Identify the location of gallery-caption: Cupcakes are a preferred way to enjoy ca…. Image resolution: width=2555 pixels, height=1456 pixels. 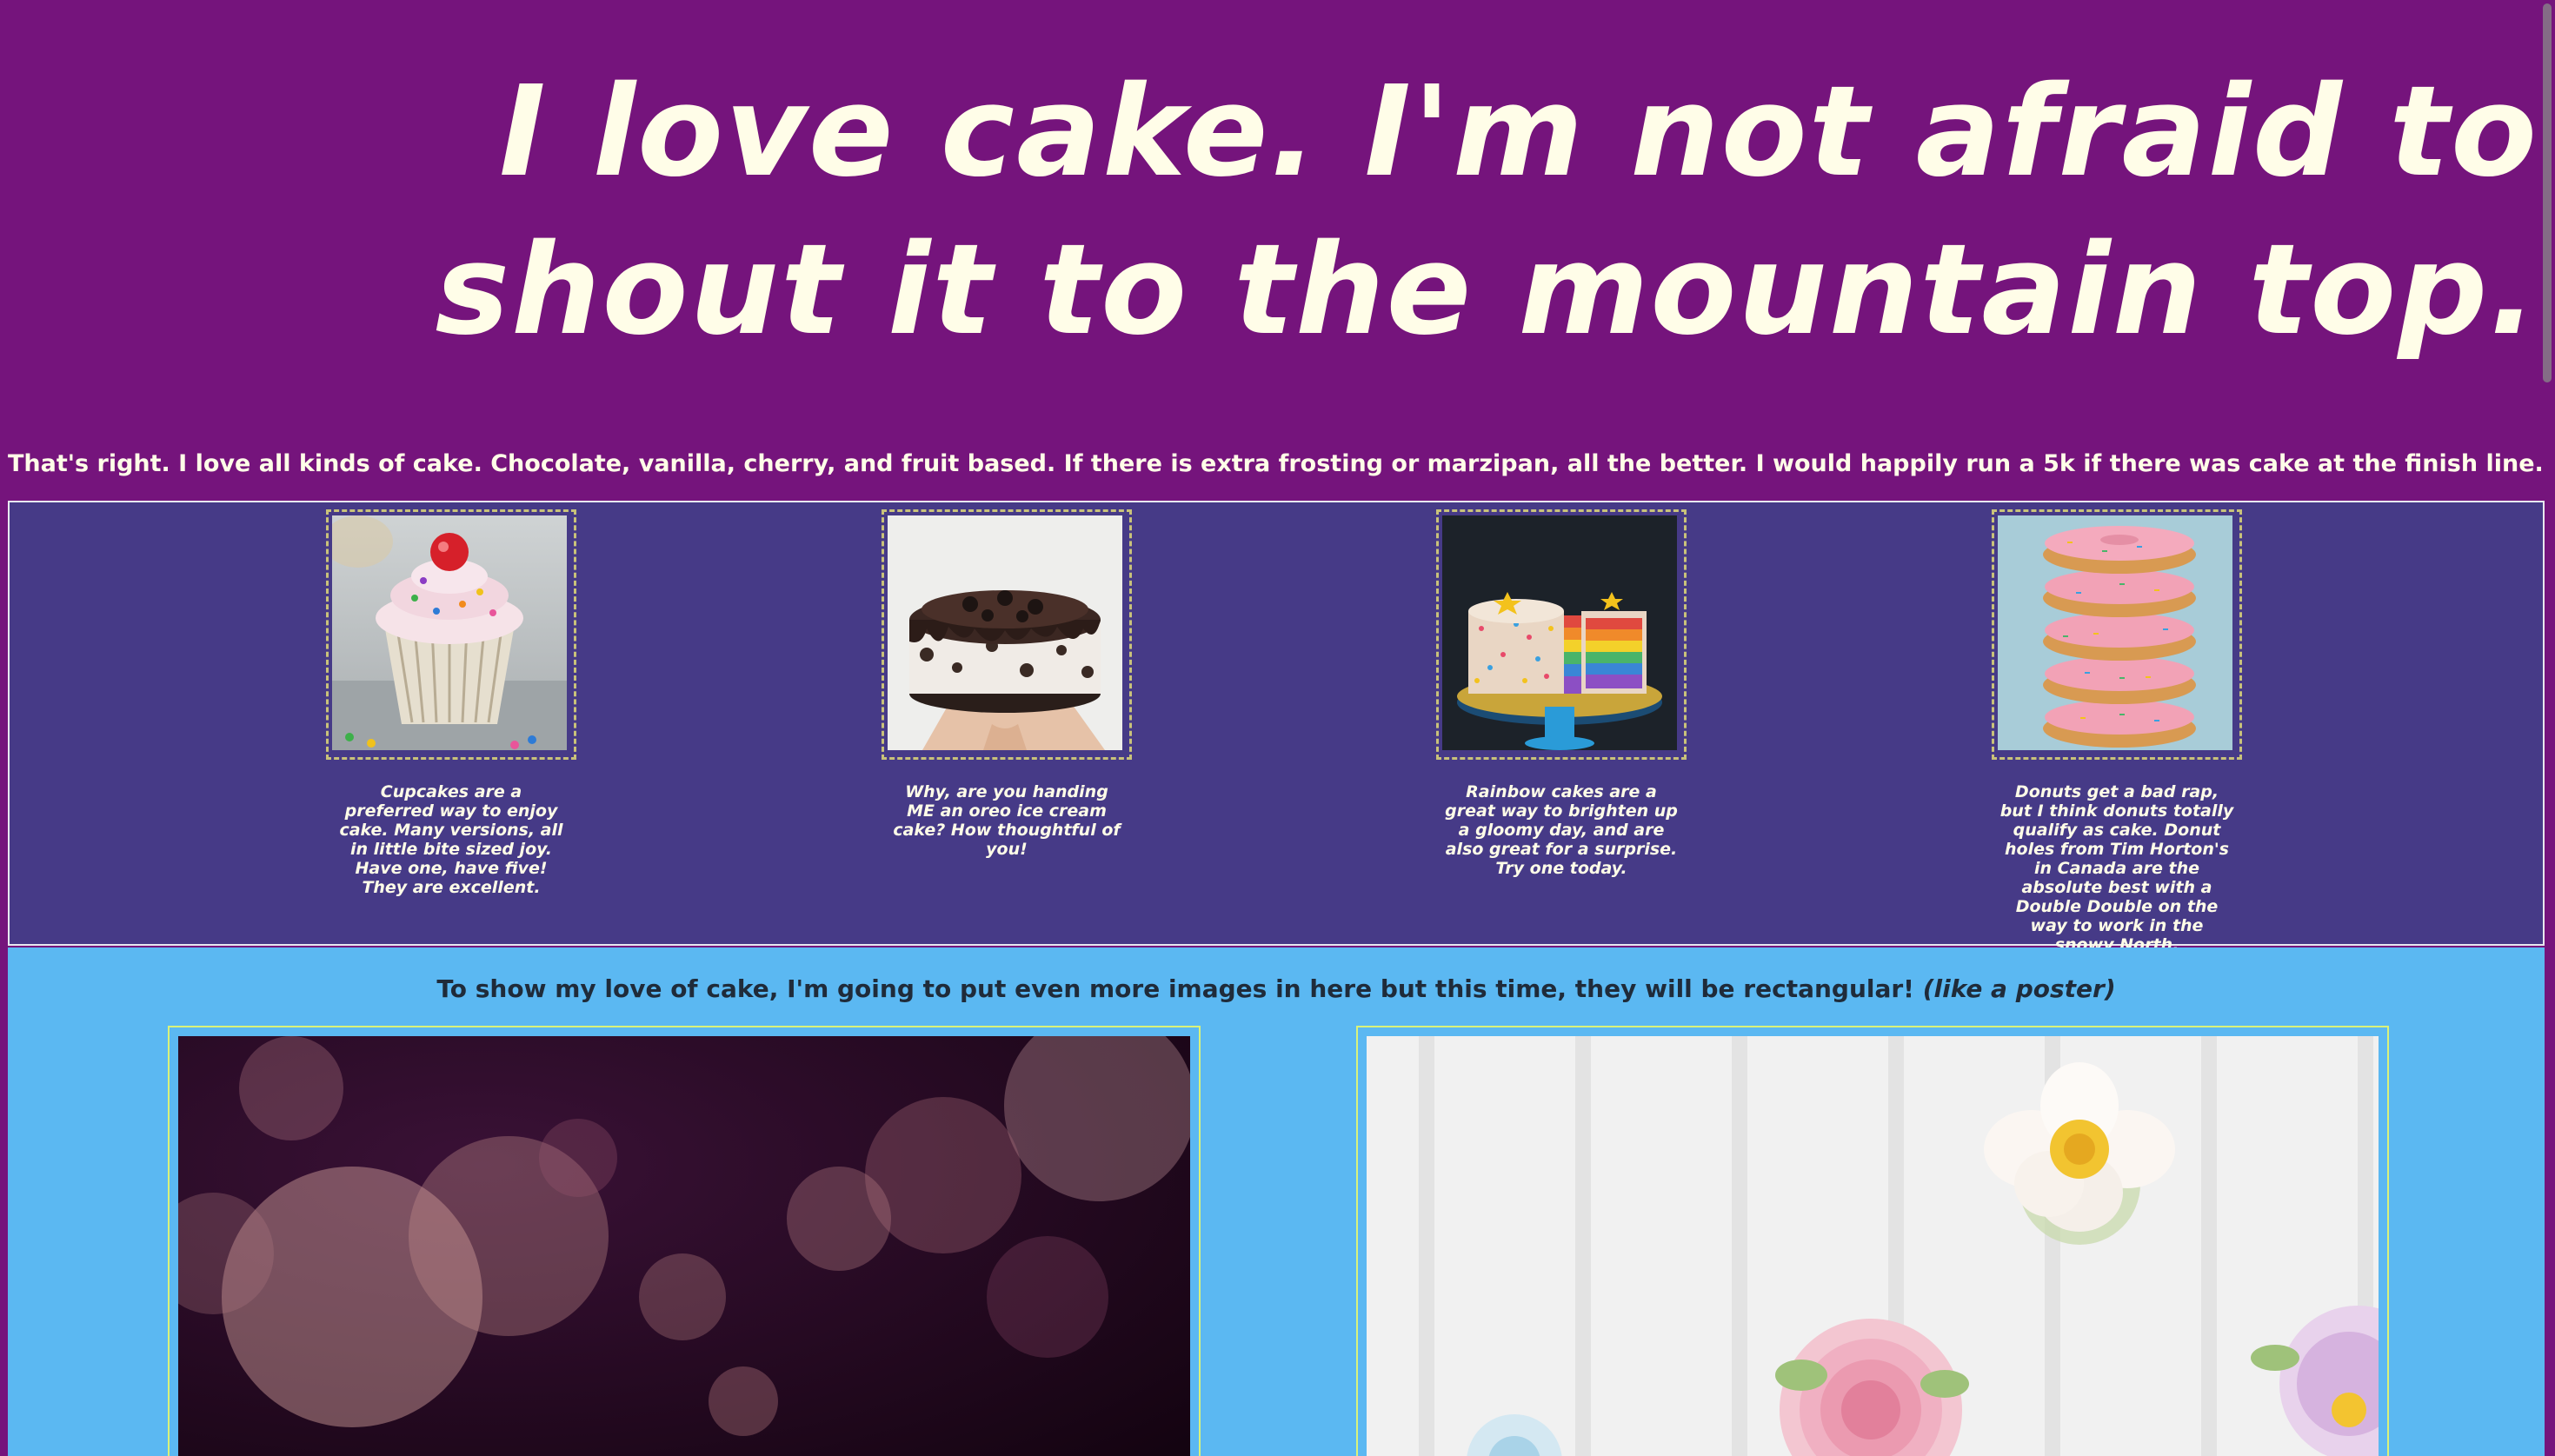
(451, 839).